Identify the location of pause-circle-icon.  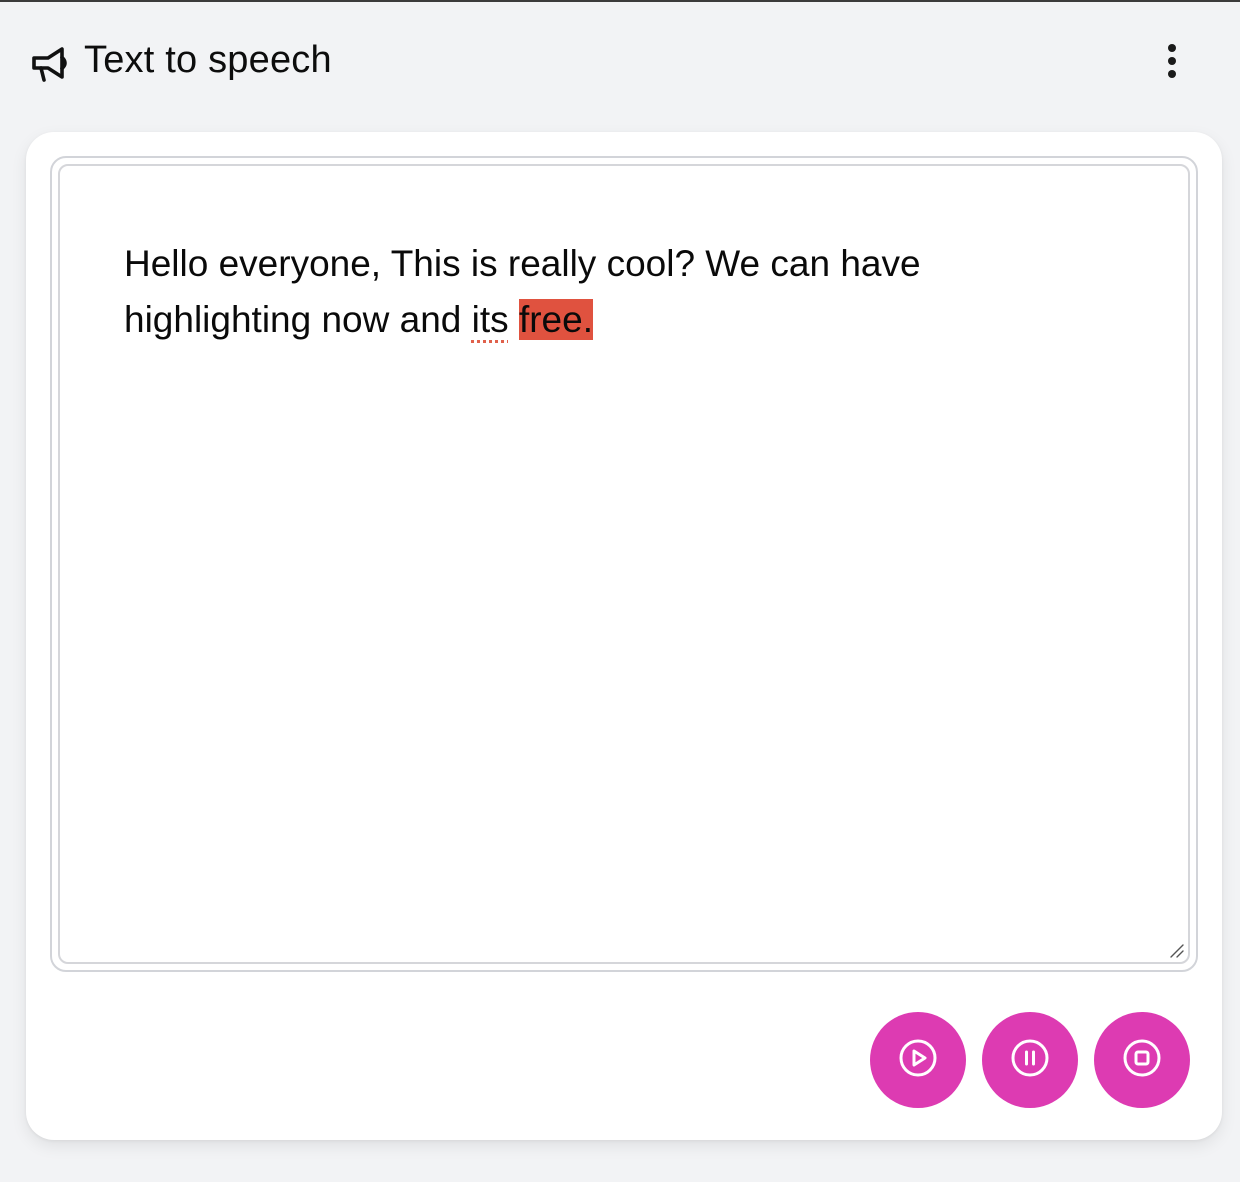
(1030, 1060).